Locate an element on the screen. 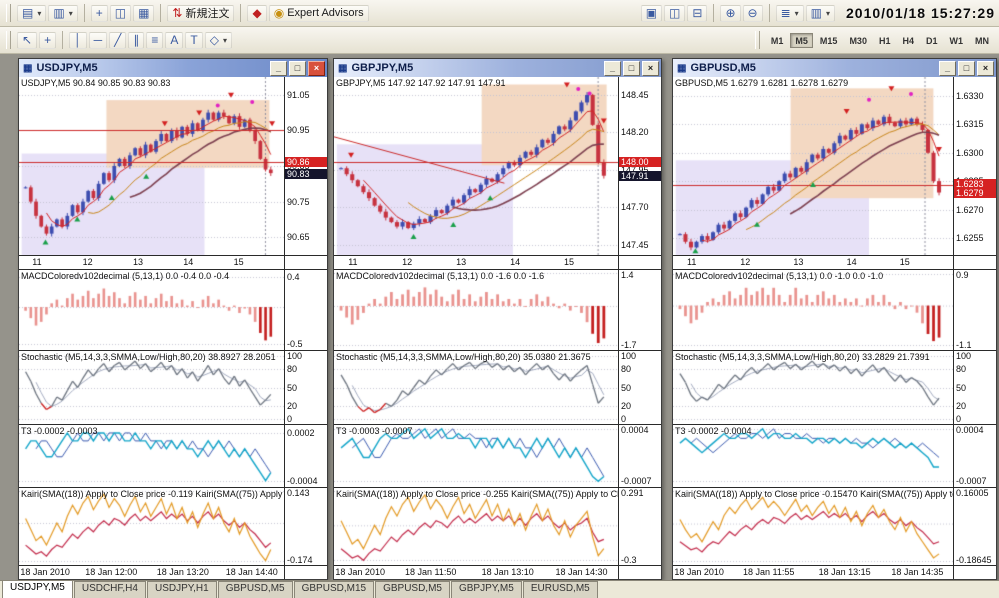  fibonacci-retracement-button: ≡ is located at coordinates (155, 40).